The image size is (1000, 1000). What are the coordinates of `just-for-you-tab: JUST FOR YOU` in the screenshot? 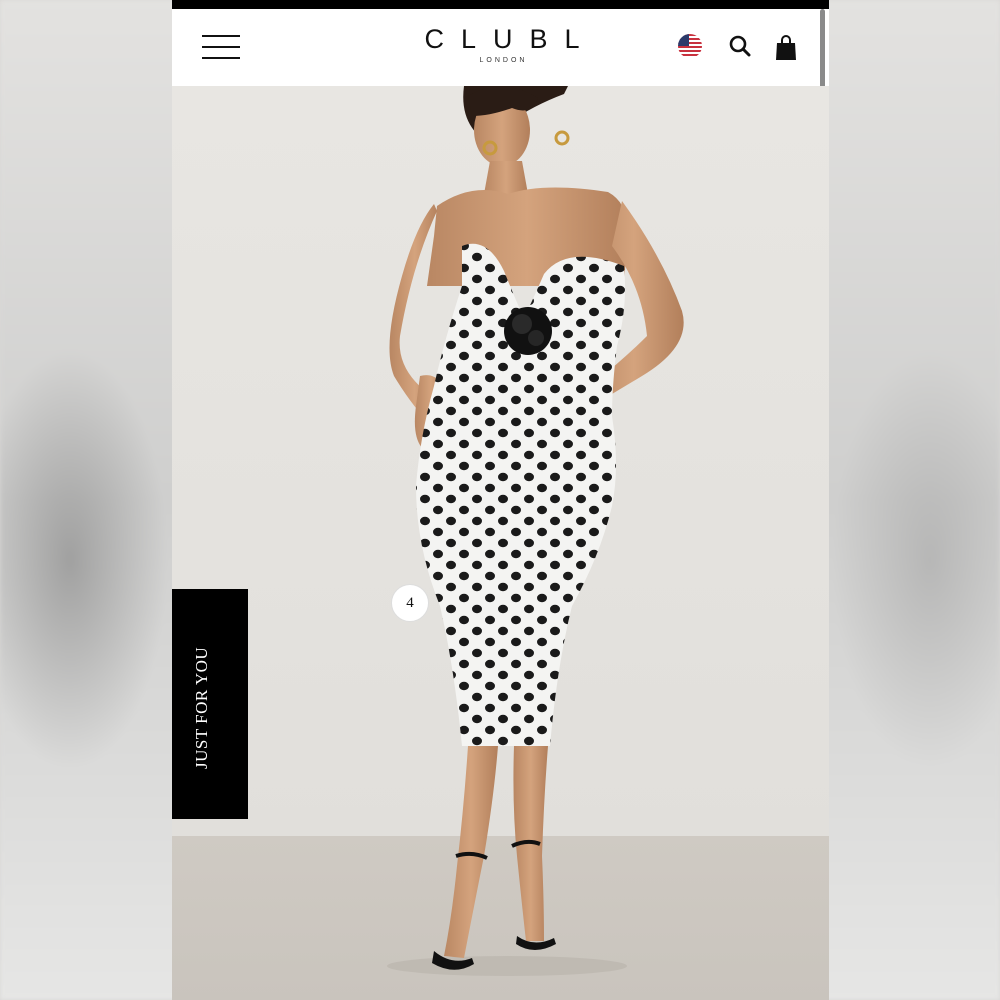 It's located at (210, 704).